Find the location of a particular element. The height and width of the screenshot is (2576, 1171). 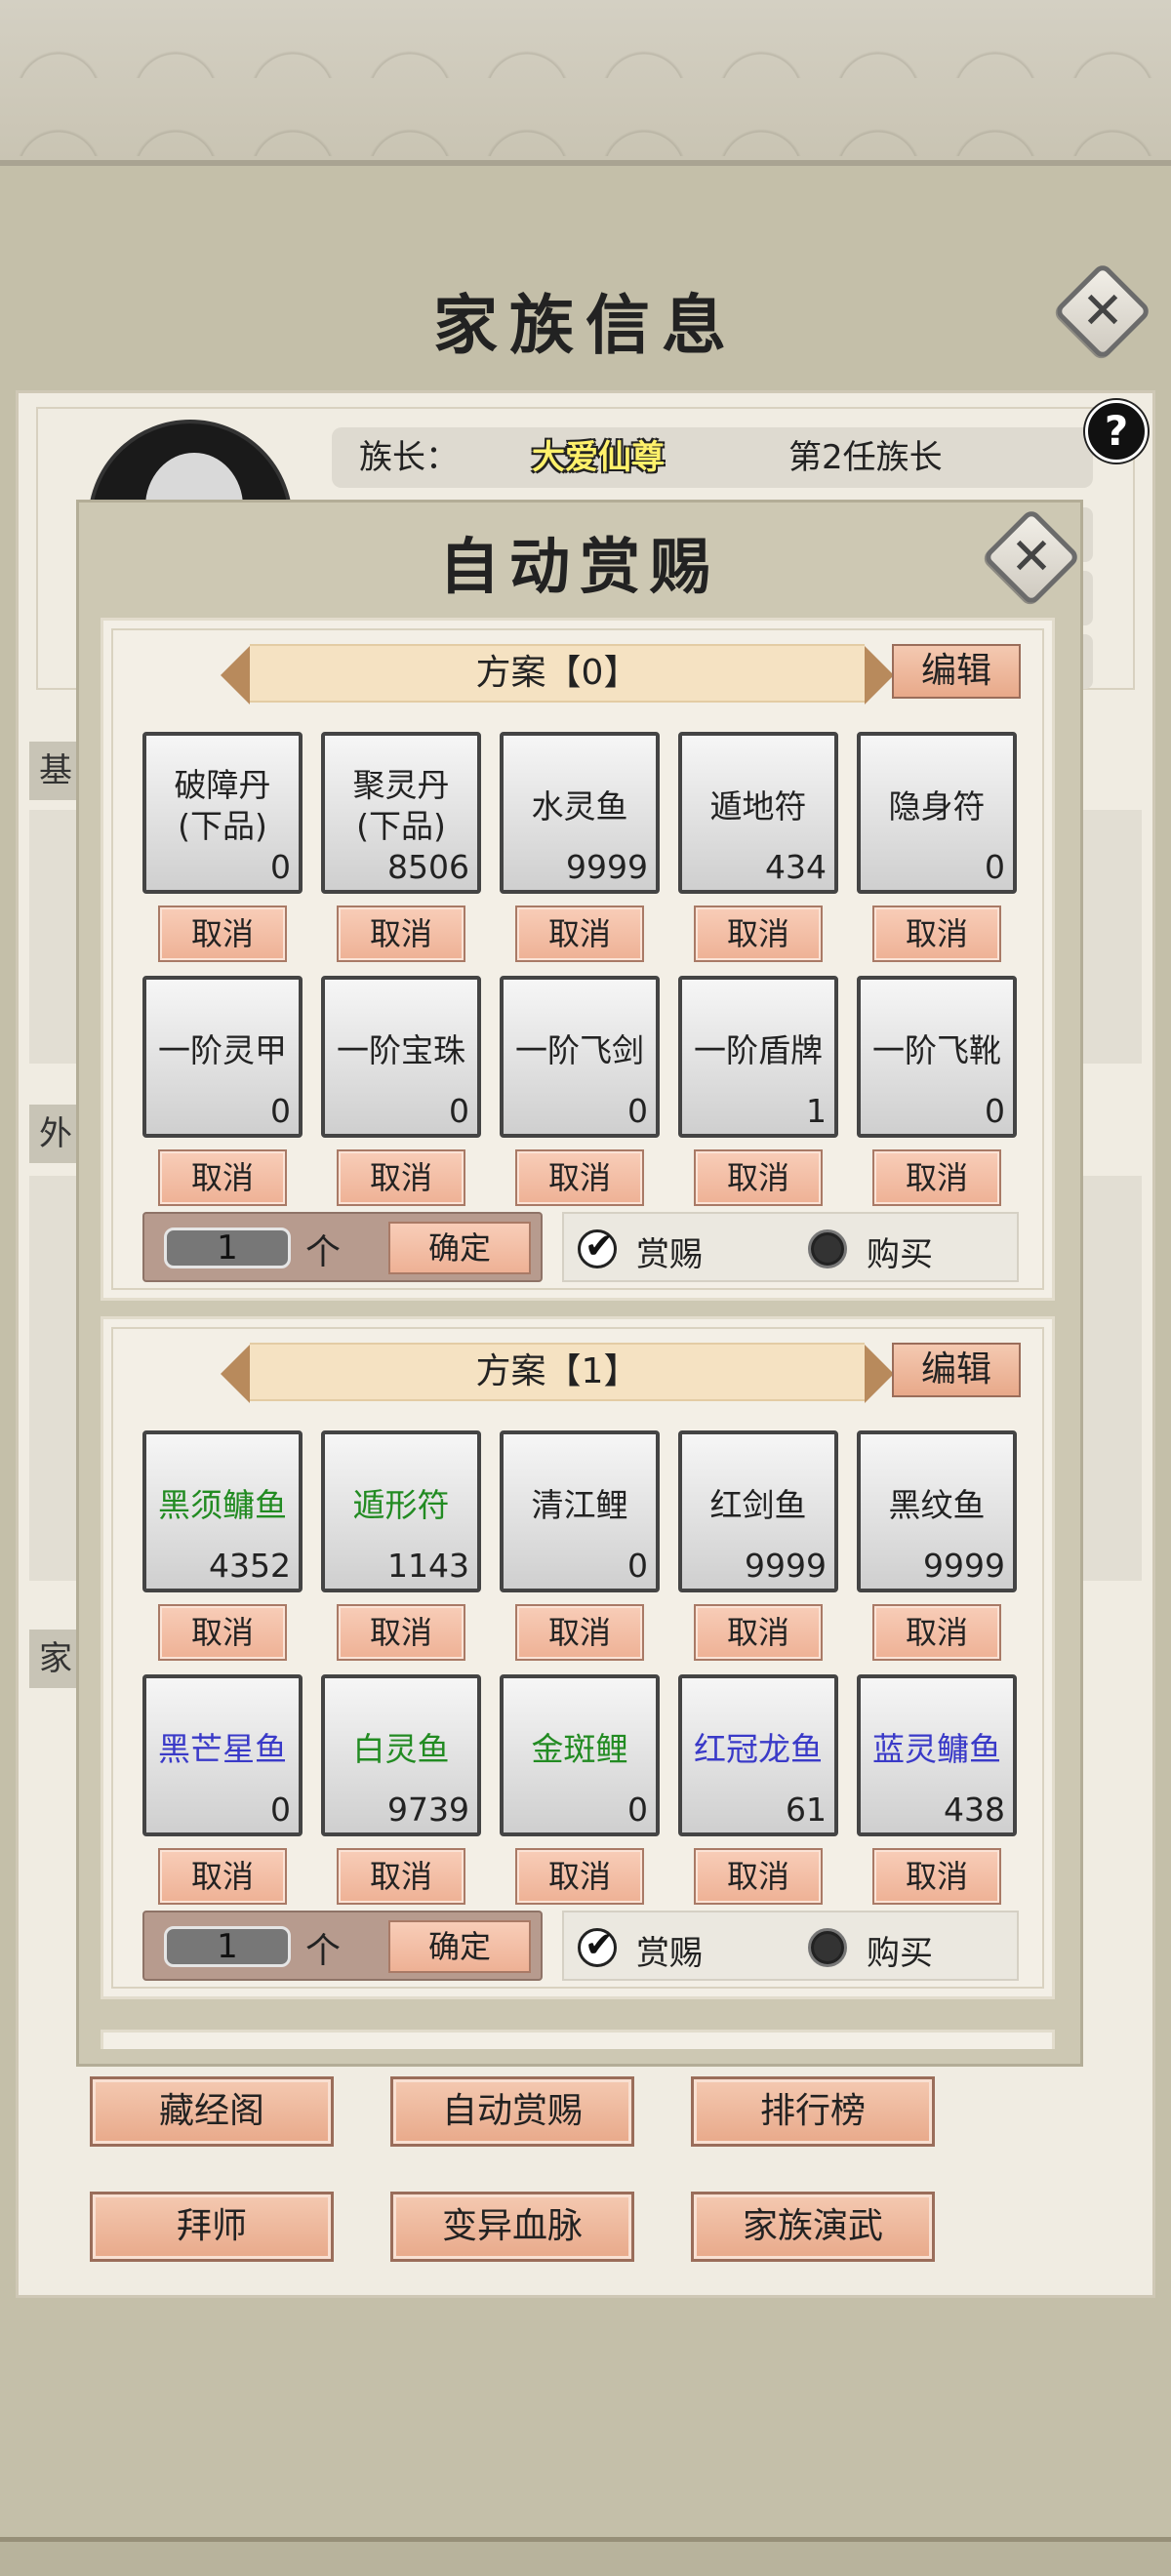

item-slot: 白灵鱼 9739 is located at coordinates (401, 1755).